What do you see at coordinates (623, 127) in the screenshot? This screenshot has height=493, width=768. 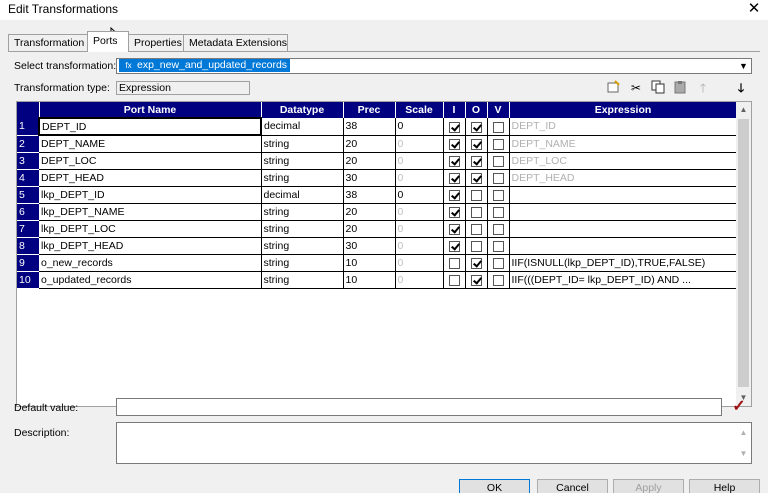 I see `expression-cell: DEPT_ID` at bounding box center [623, 127].